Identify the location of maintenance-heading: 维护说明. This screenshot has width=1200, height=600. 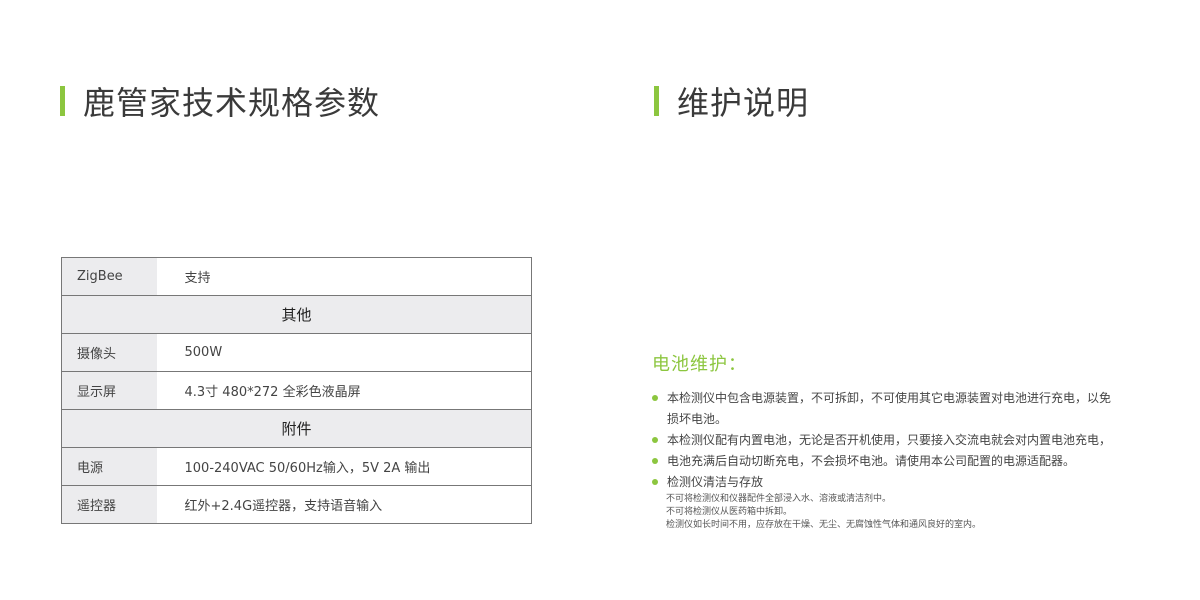
(731, 101).